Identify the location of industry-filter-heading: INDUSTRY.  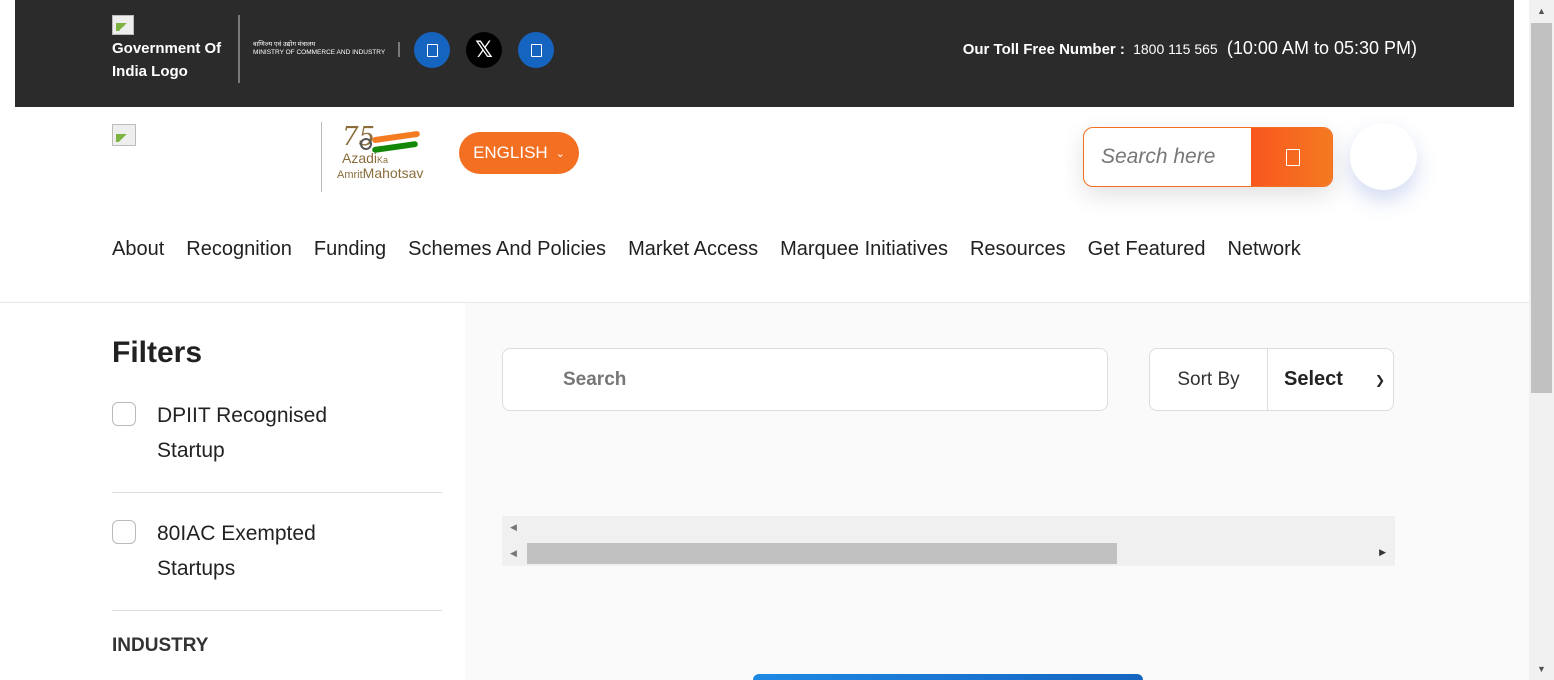
(160, 646).